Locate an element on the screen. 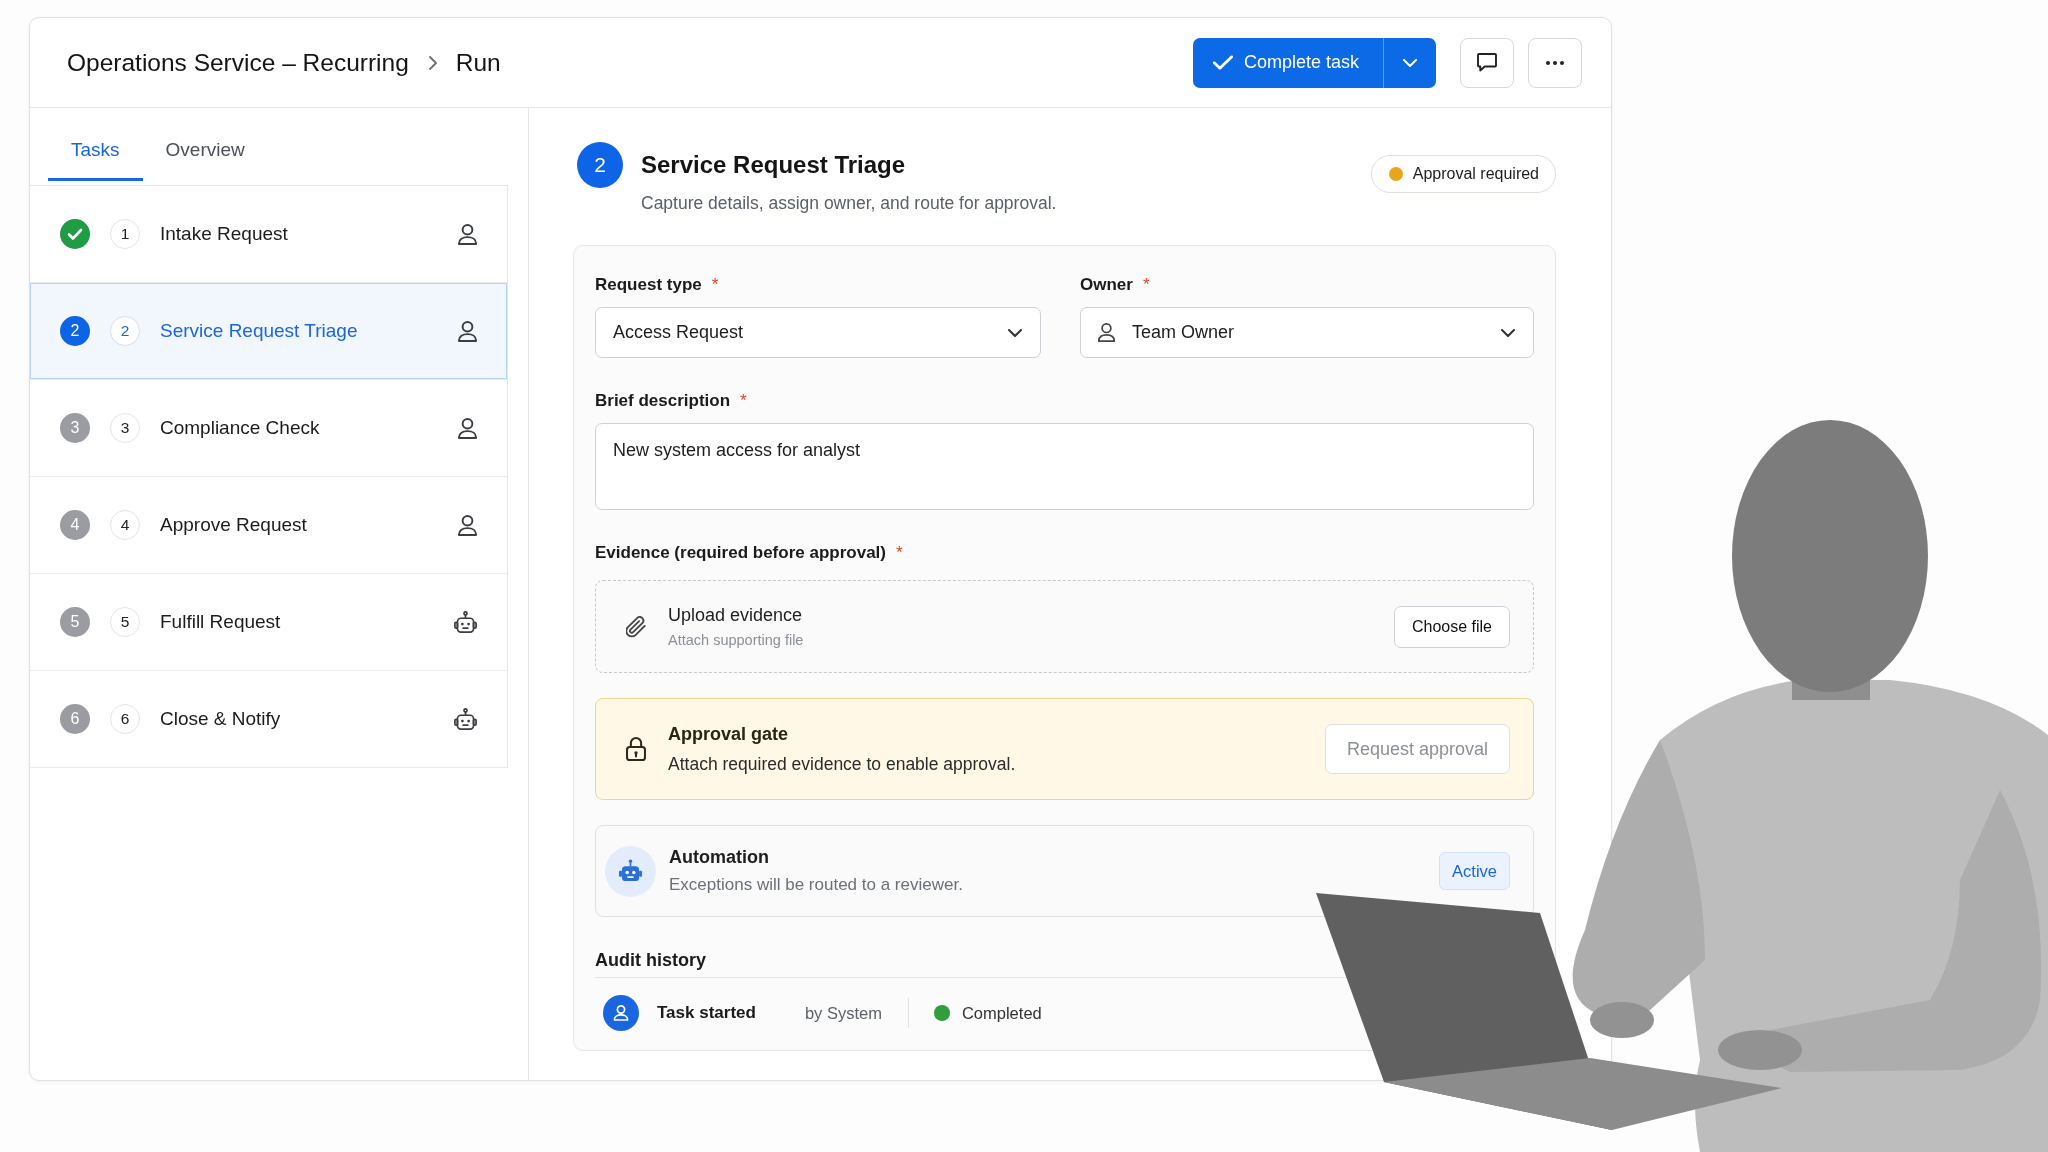 The width and height of the screenshot is (2048, 1152). gate-title: Approval gate is located at coordinates (728, 734).